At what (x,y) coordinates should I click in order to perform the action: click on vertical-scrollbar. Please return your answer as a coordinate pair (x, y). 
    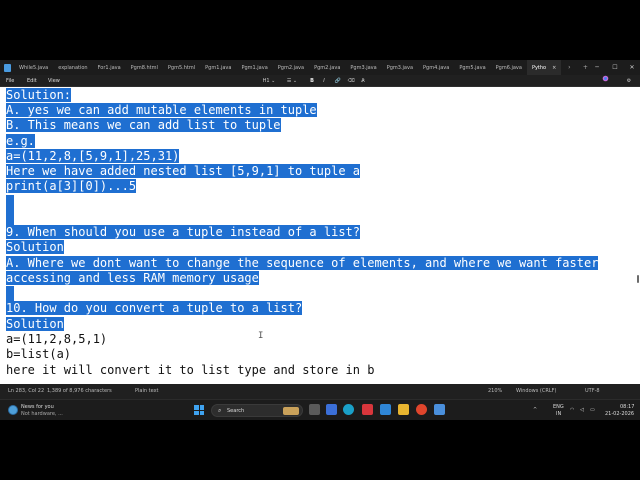
    Looking at the image, I should click on (638, 279).